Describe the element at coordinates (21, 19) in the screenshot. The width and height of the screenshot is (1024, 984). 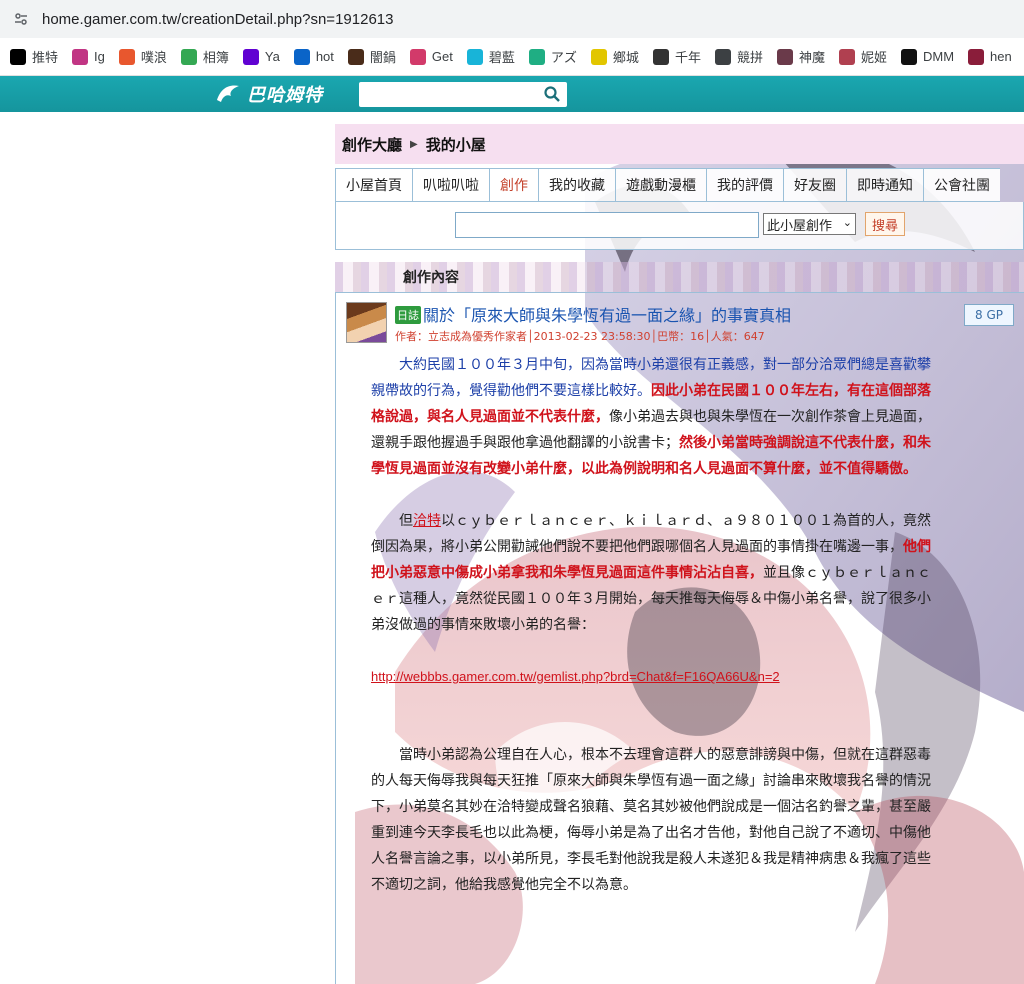
I see `site-settings-icon` at that location.